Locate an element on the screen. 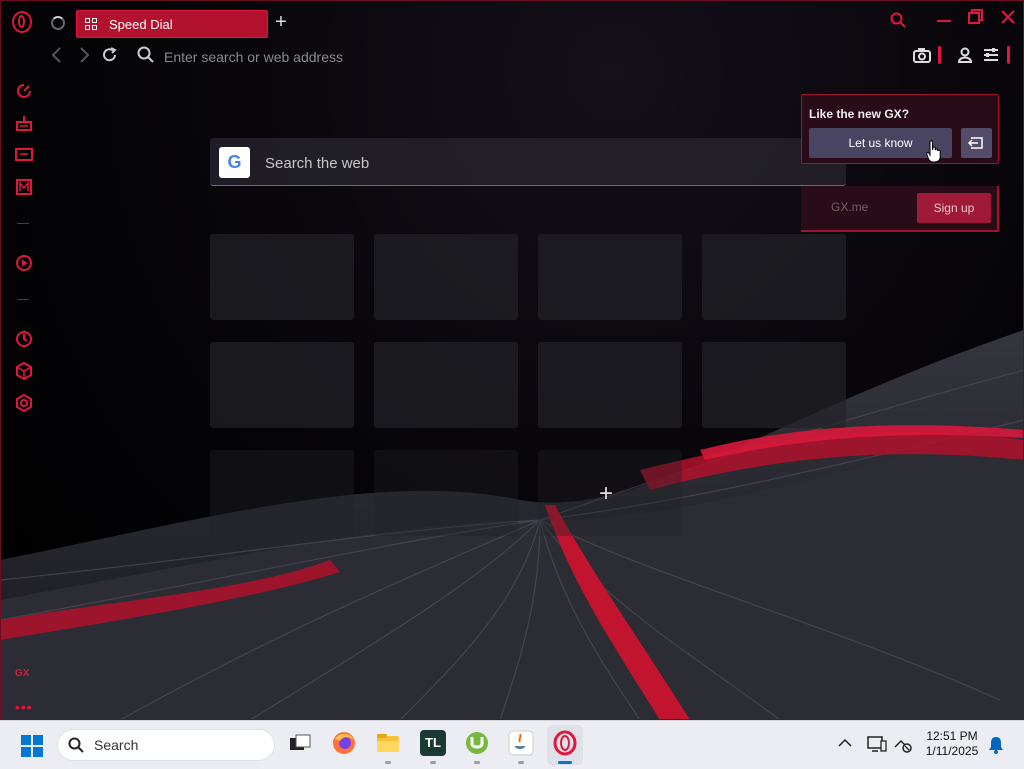 This screenshot has height=769, width=1024. opera-gx-icon is located at coordinates (565, 743).